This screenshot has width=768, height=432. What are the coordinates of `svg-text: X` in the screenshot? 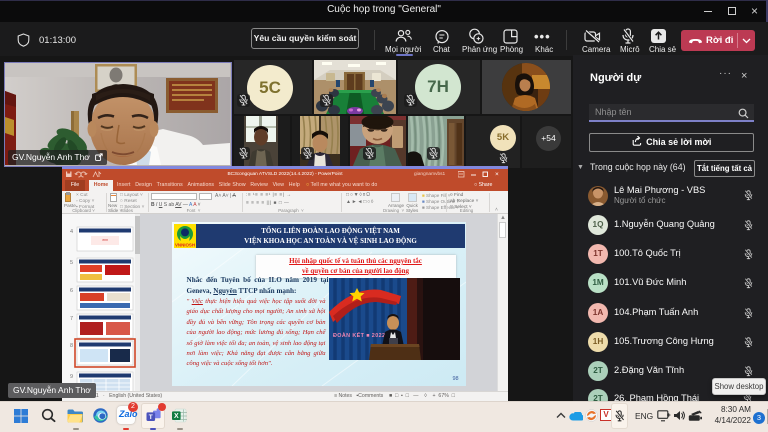 It's located at (176, 416).